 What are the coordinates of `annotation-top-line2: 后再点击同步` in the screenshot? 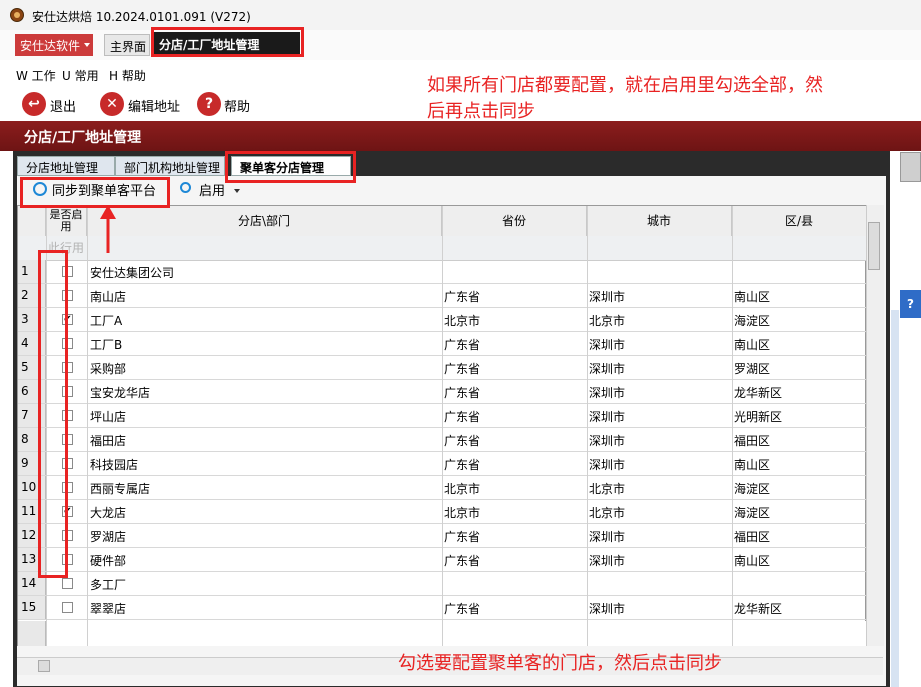 It's located at (481, 111).